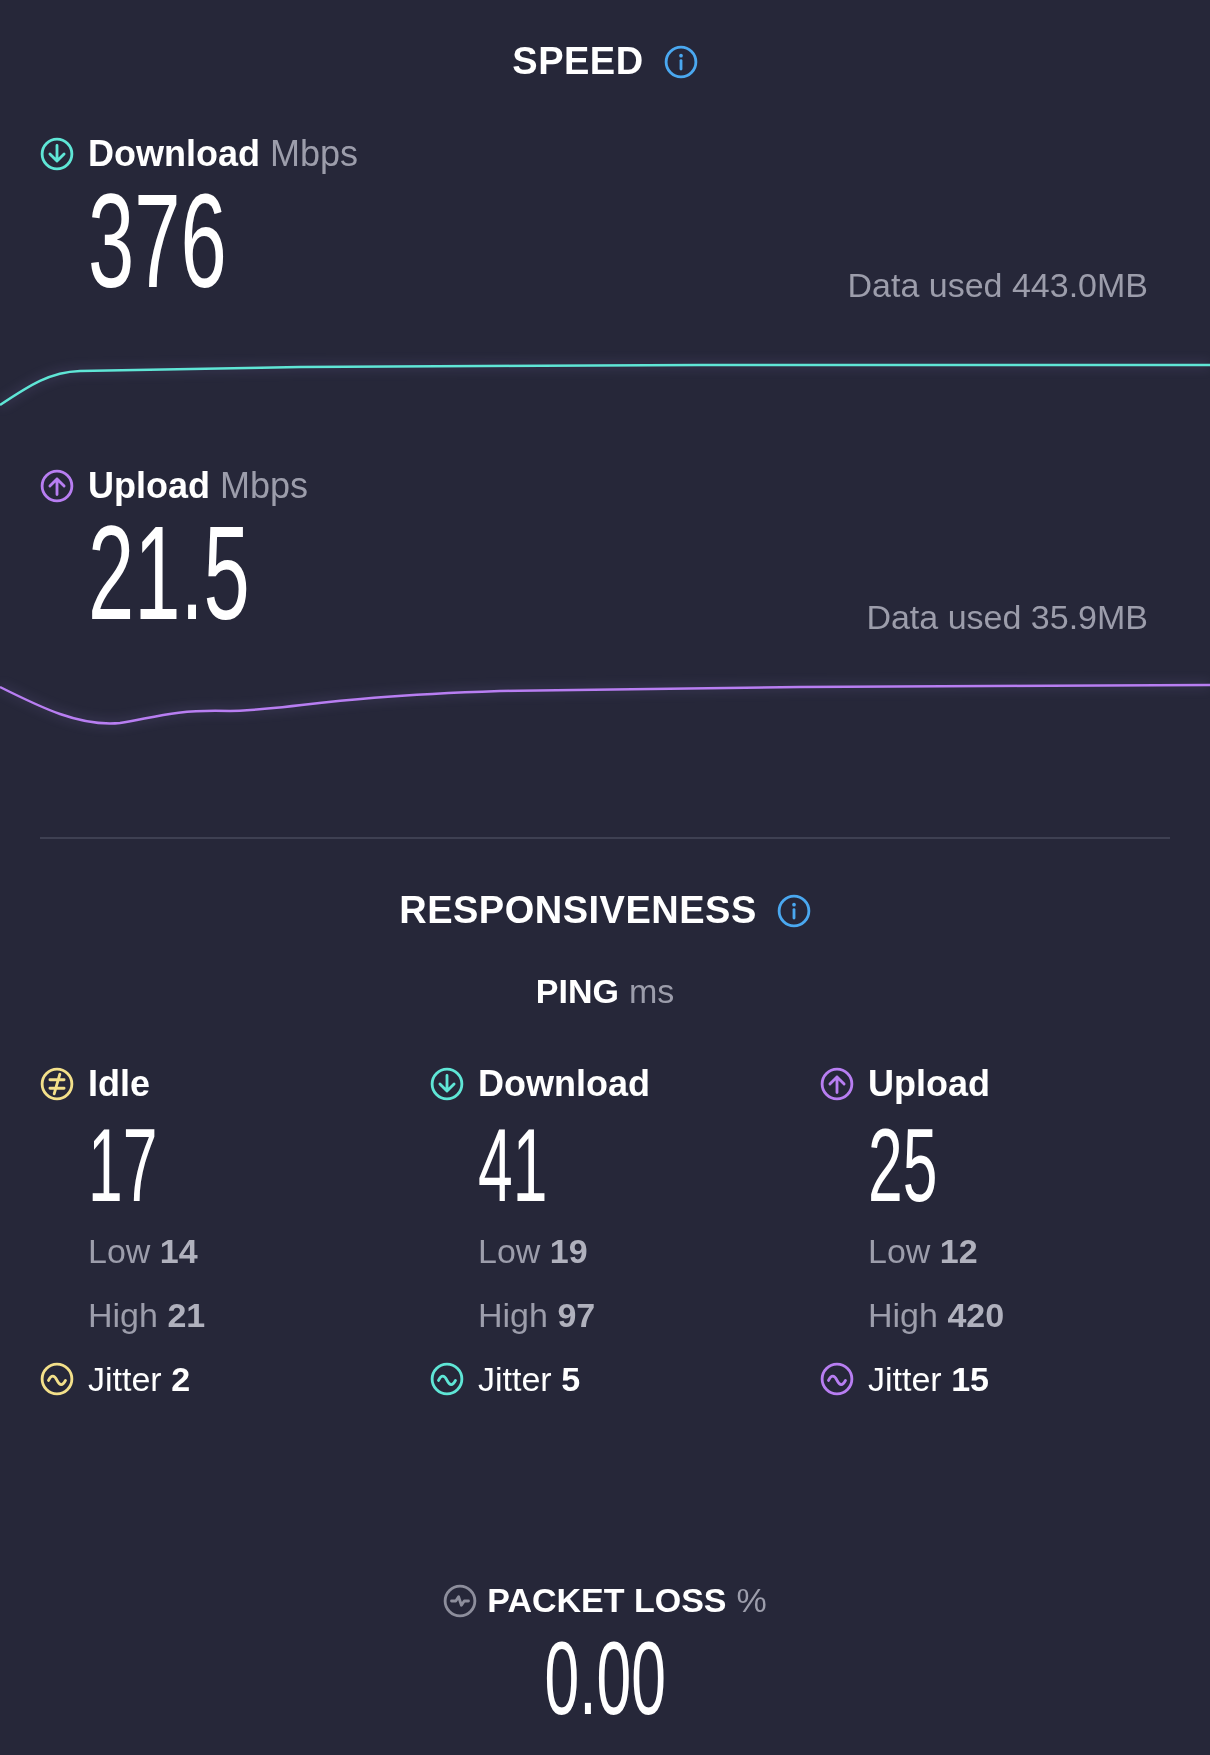 The height and width of the screenshot is (1755, 1210). I want to click on jitter-value: Jitter 2, so click(139, 1379).